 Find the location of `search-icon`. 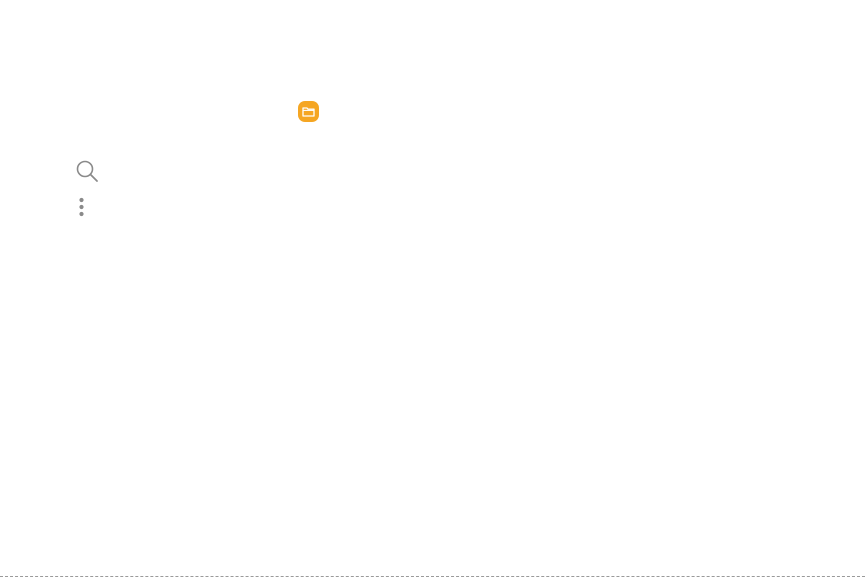

search-icon is located at coordinates (87, 171).